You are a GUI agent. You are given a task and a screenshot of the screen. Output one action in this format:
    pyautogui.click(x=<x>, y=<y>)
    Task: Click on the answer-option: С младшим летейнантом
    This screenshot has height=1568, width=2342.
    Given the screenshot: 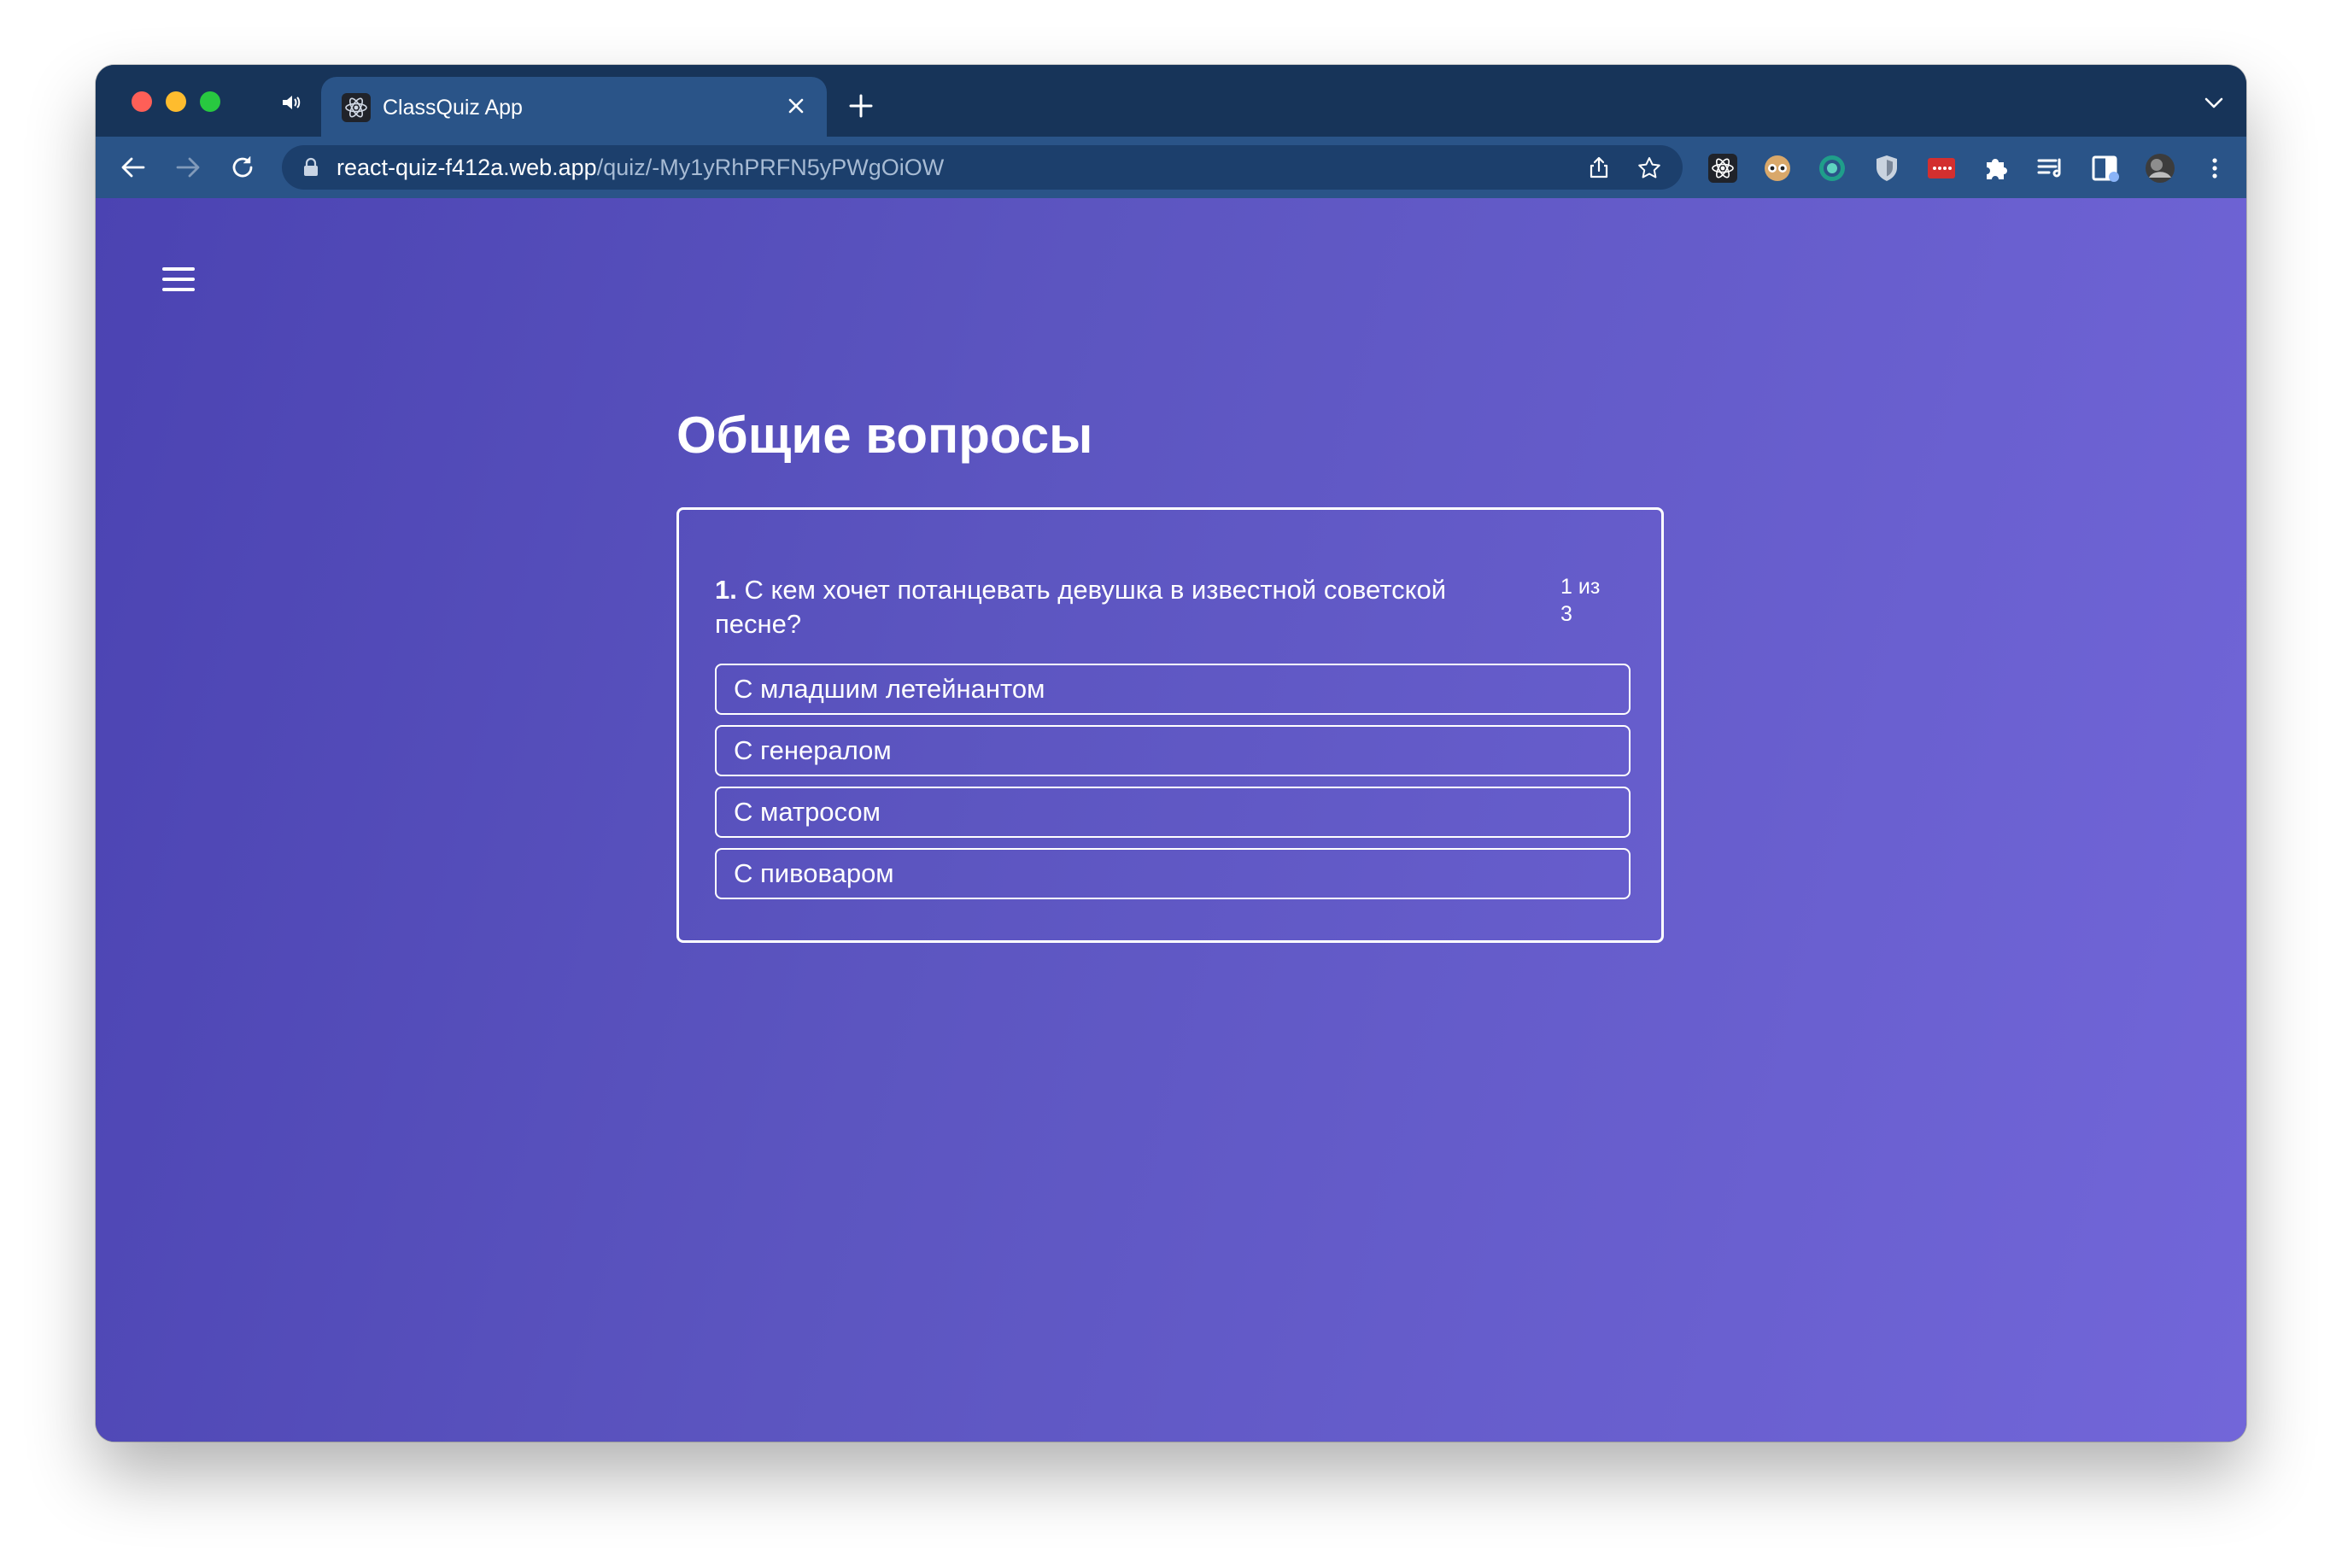 What is the action you would take?
    pyautogui.click(x=1173, y=690)
    